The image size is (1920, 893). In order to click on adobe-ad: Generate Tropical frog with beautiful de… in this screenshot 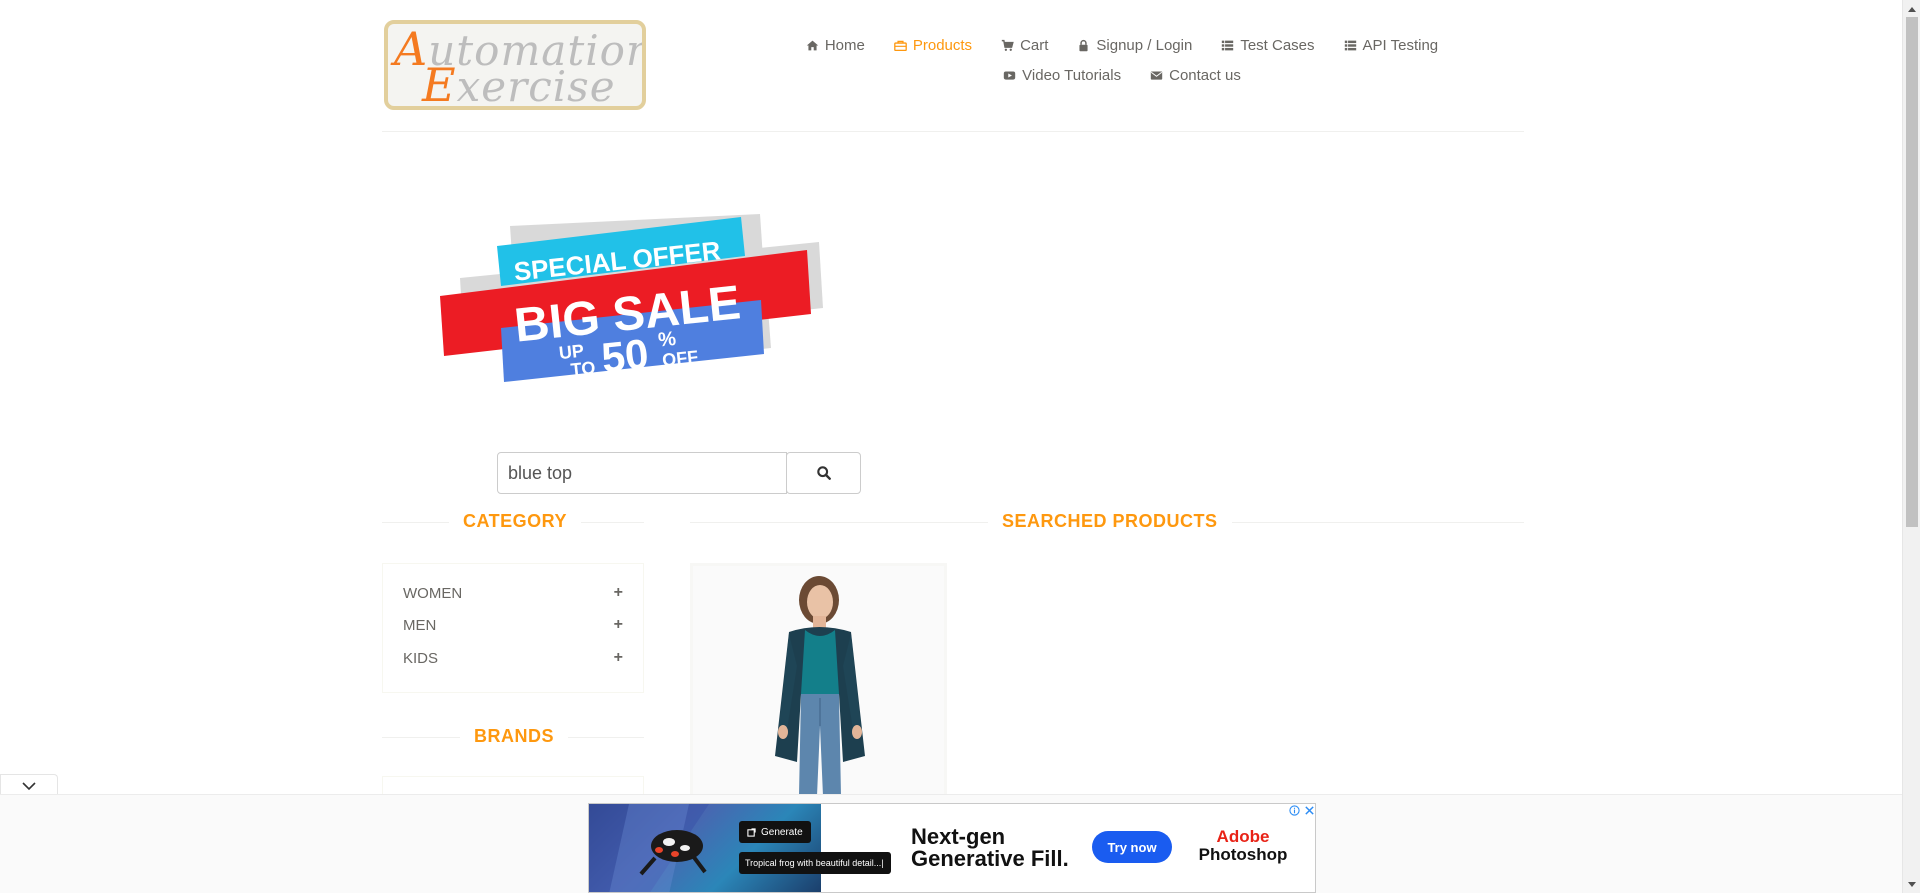, I will do `click(952, 848)`.